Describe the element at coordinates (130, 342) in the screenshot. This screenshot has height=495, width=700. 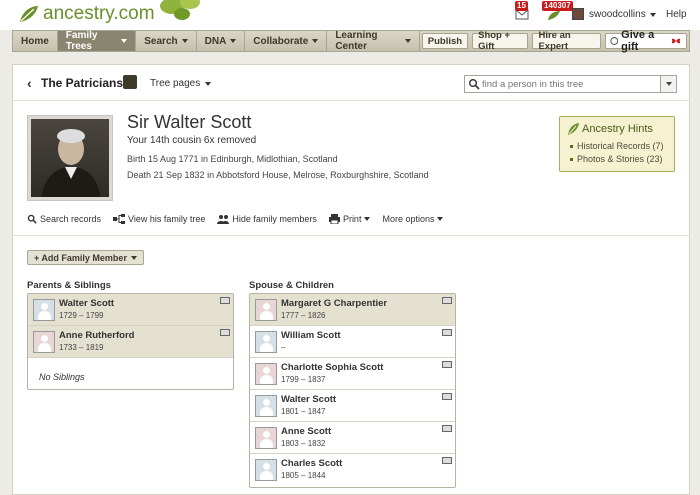
I see `parent-card-mother: Anne Rutherford 1733 – 1819` at that location.